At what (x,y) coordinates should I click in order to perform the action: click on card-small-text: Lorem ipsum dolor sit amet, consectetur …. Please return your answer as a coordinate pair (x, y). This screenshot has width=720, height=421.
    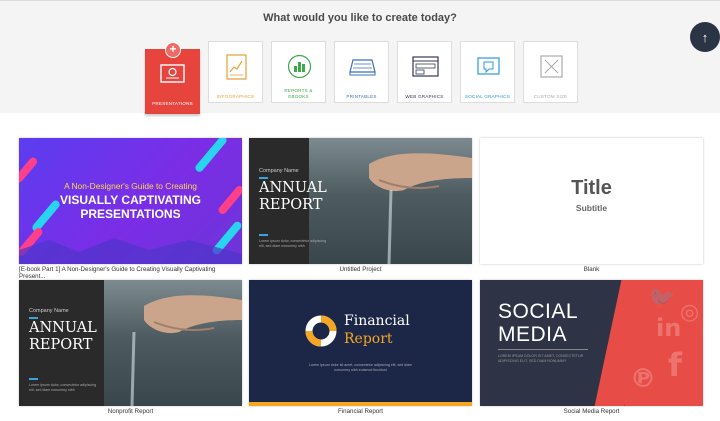
    Looking at the image, I should click on (360, 368).